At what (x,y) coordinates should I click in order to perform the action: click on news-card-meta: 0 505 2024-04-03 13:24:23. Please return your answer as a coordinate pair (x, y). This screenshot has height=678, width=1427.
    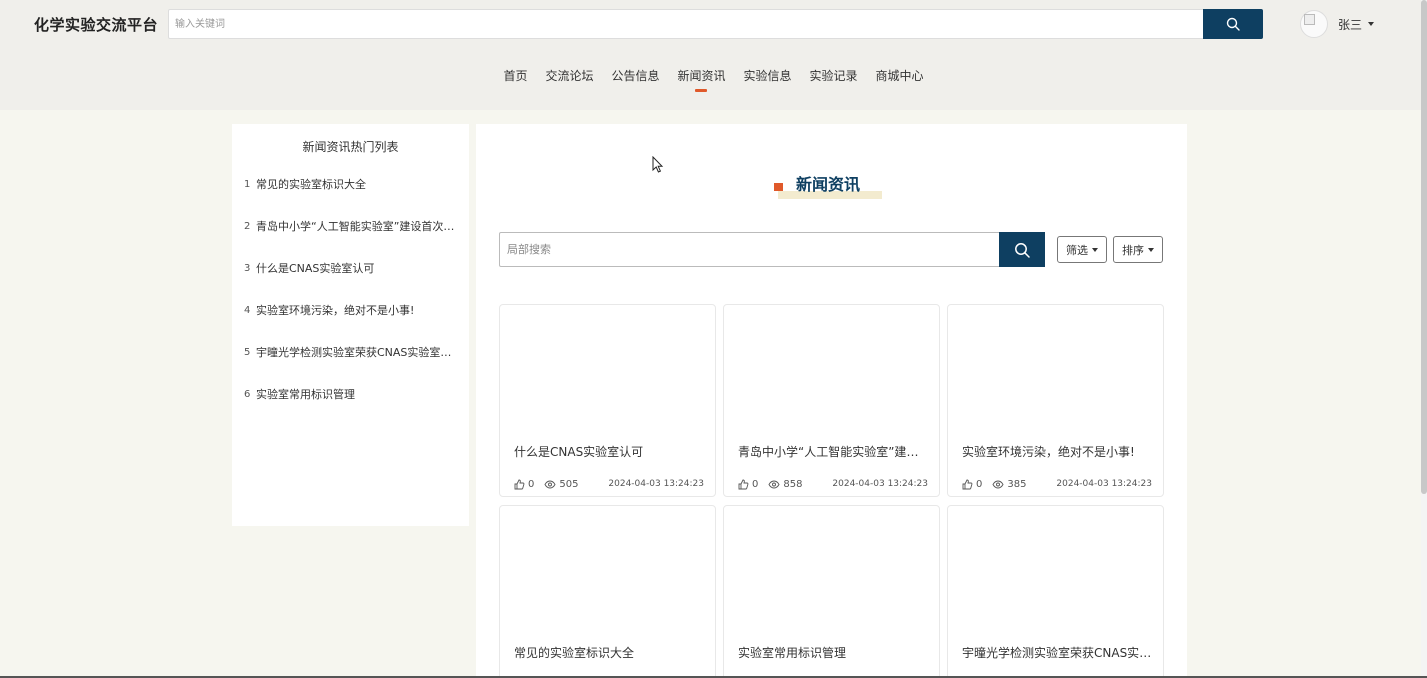
    Looking at the image, I should click on (609, 484).